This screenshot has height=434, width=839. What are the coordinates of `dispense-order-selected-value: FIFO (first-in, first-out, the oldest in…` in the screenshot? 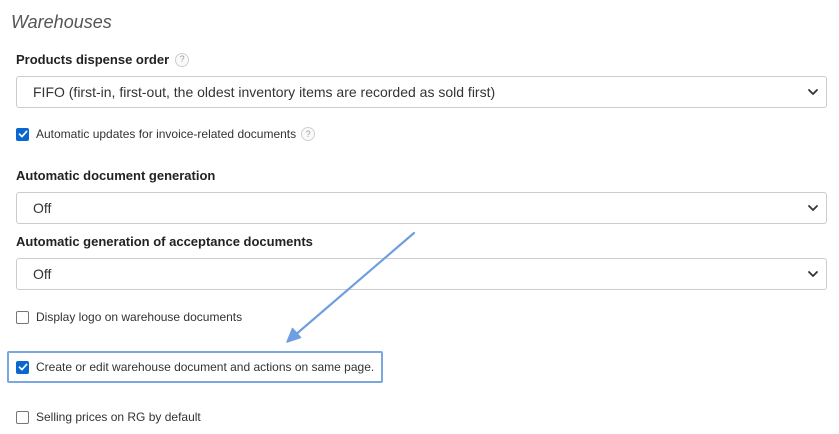 It's located at (264, 92).